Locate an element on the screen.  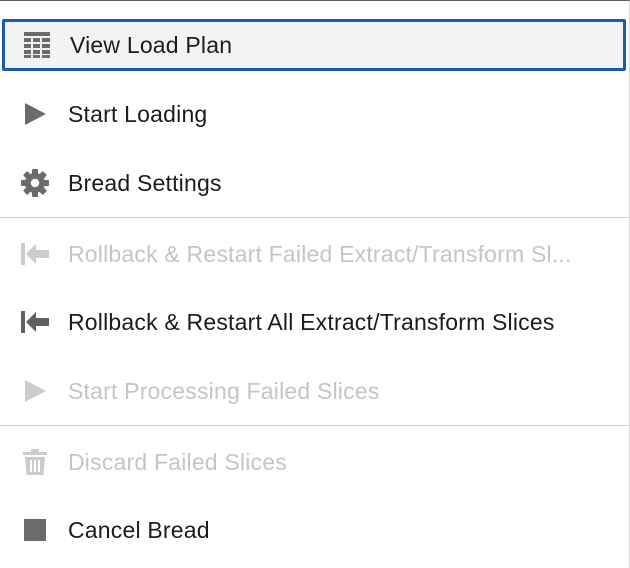
gear-icon is located at coordinates (35, 183).